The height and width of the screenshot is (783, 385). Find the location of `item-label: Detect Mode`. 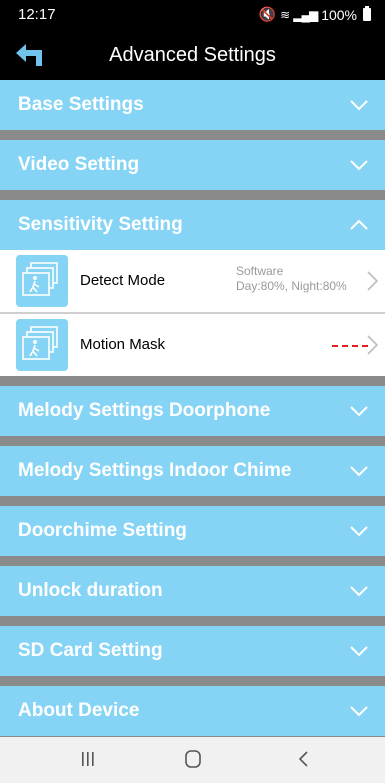

item-label: Detect Mode is located at coordinates (123, 280).